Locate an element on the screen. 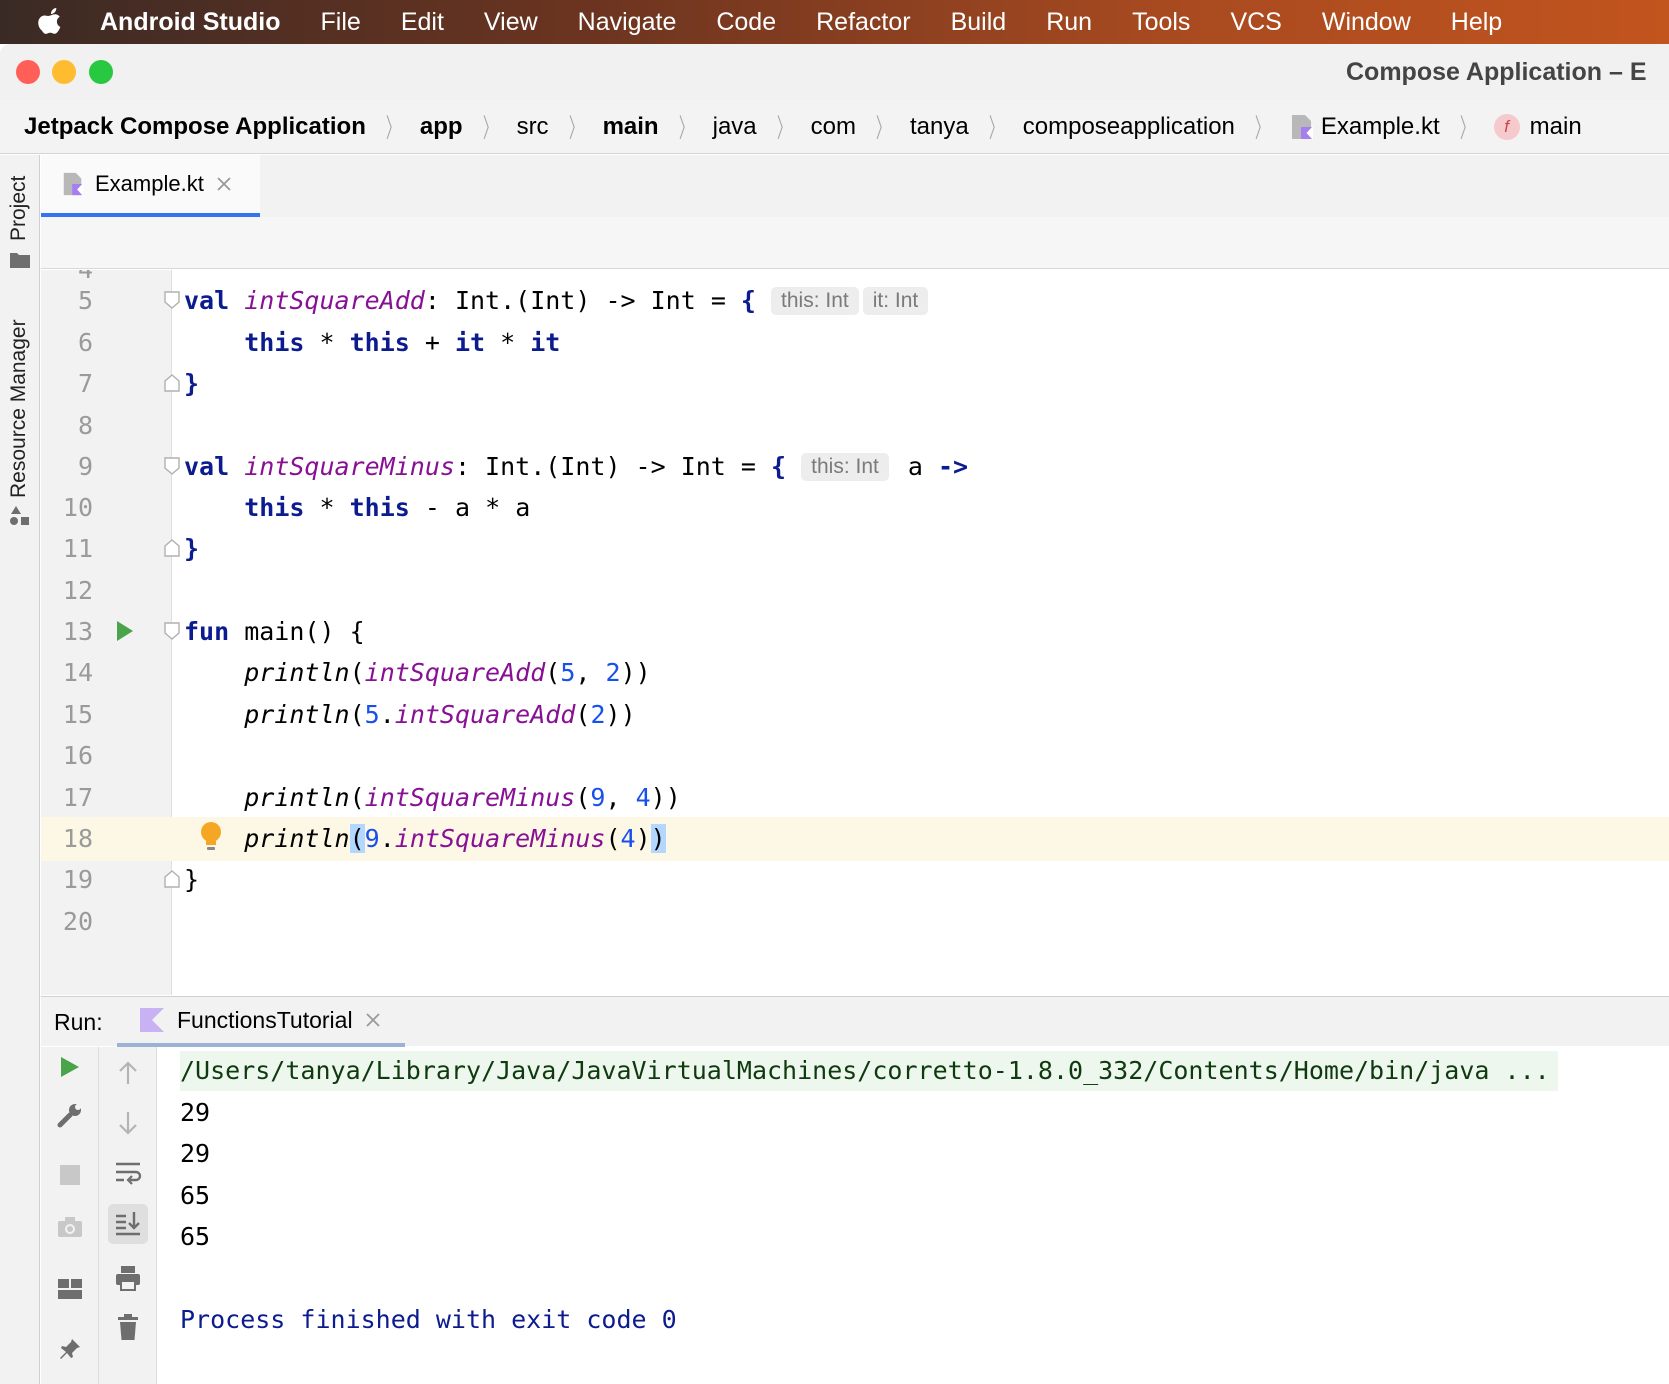 This screenshot has width=1669, height=1384. breadcrumb-java: java is located at coordinates (735, 127).